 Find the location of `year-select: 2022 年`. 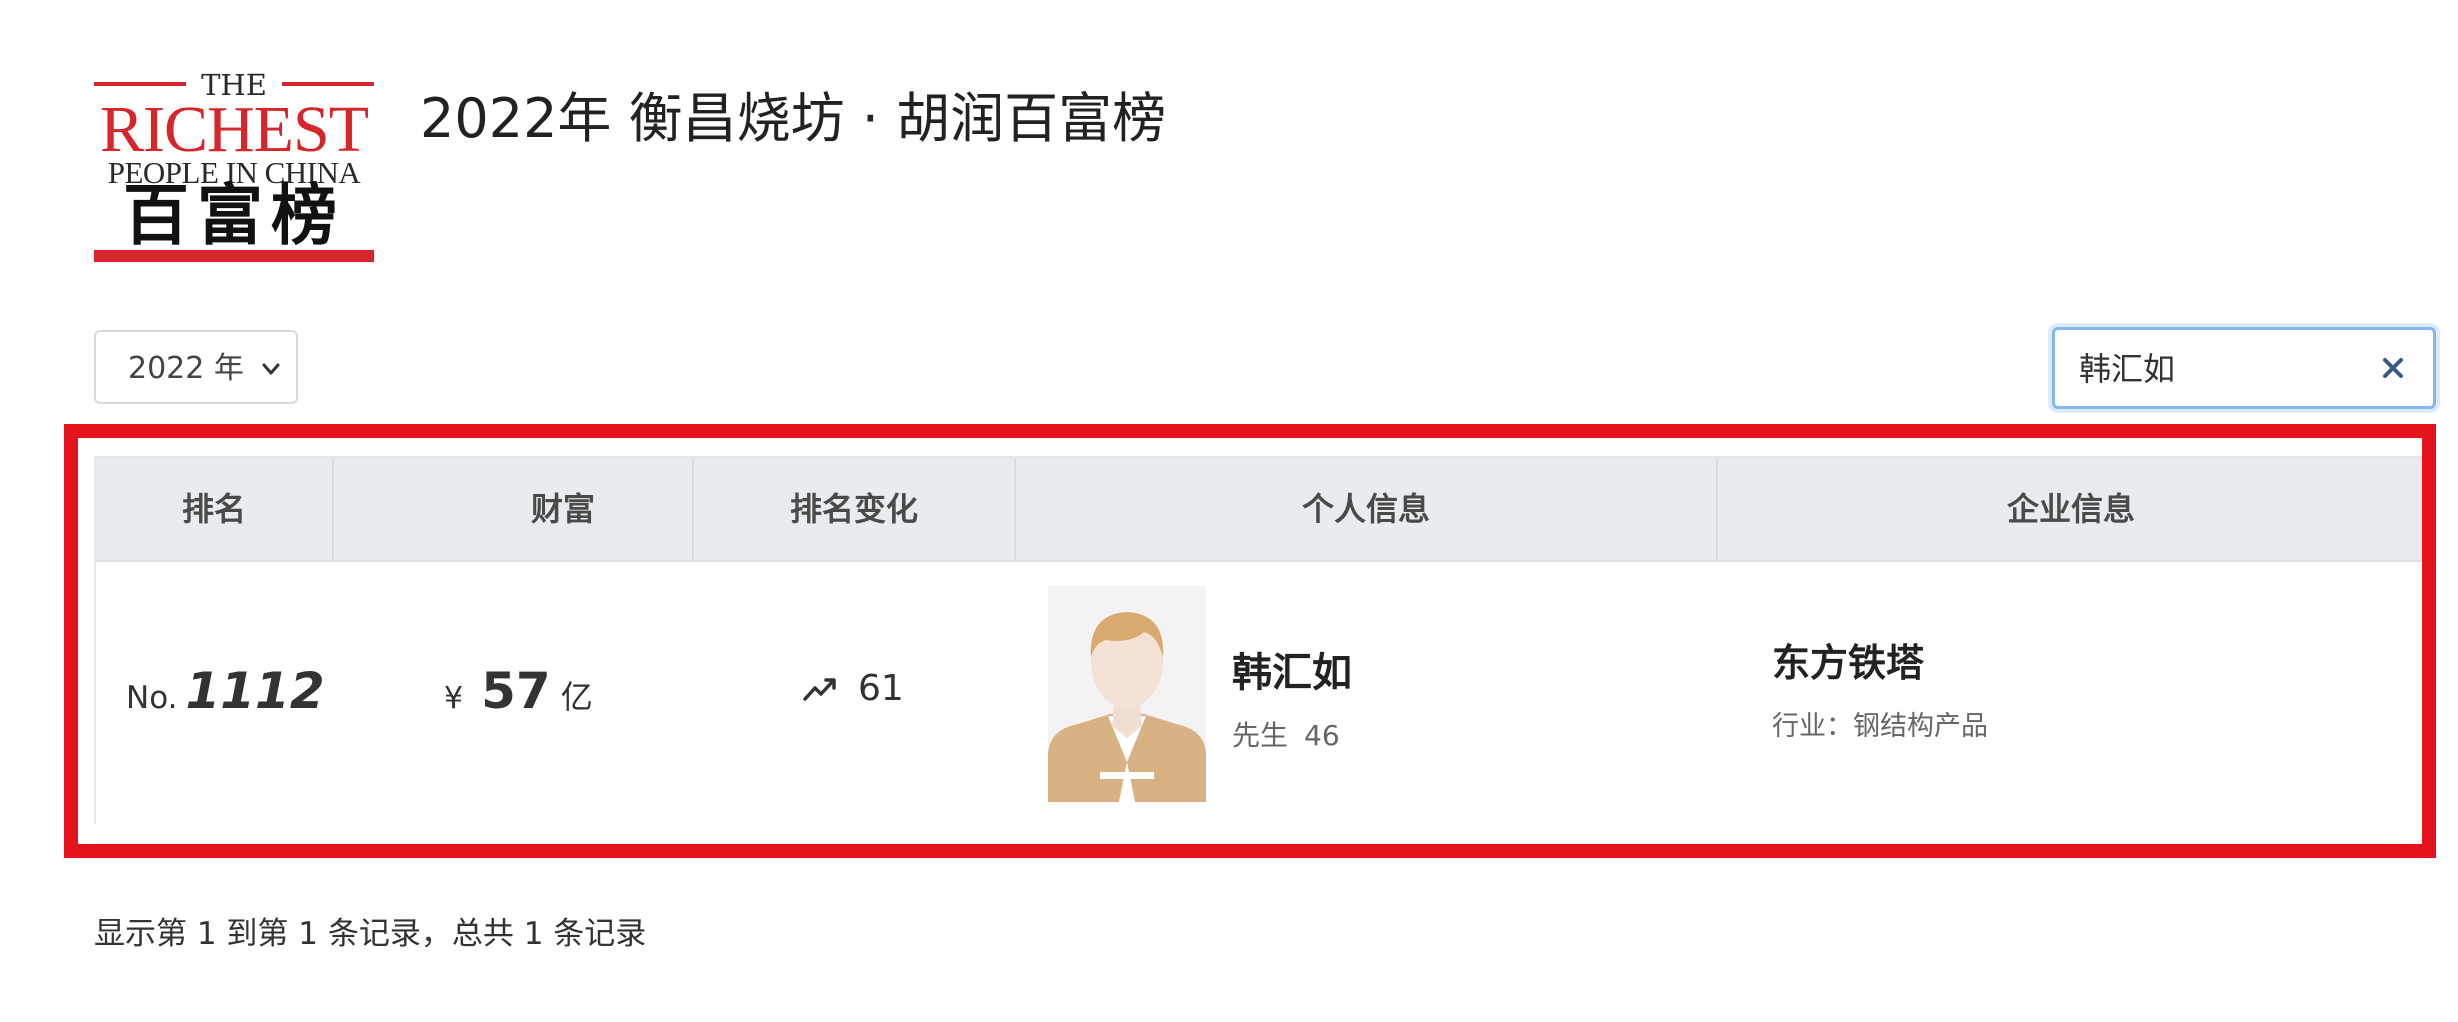

year-select: 2022 年 is located at coordinates (196, 367).